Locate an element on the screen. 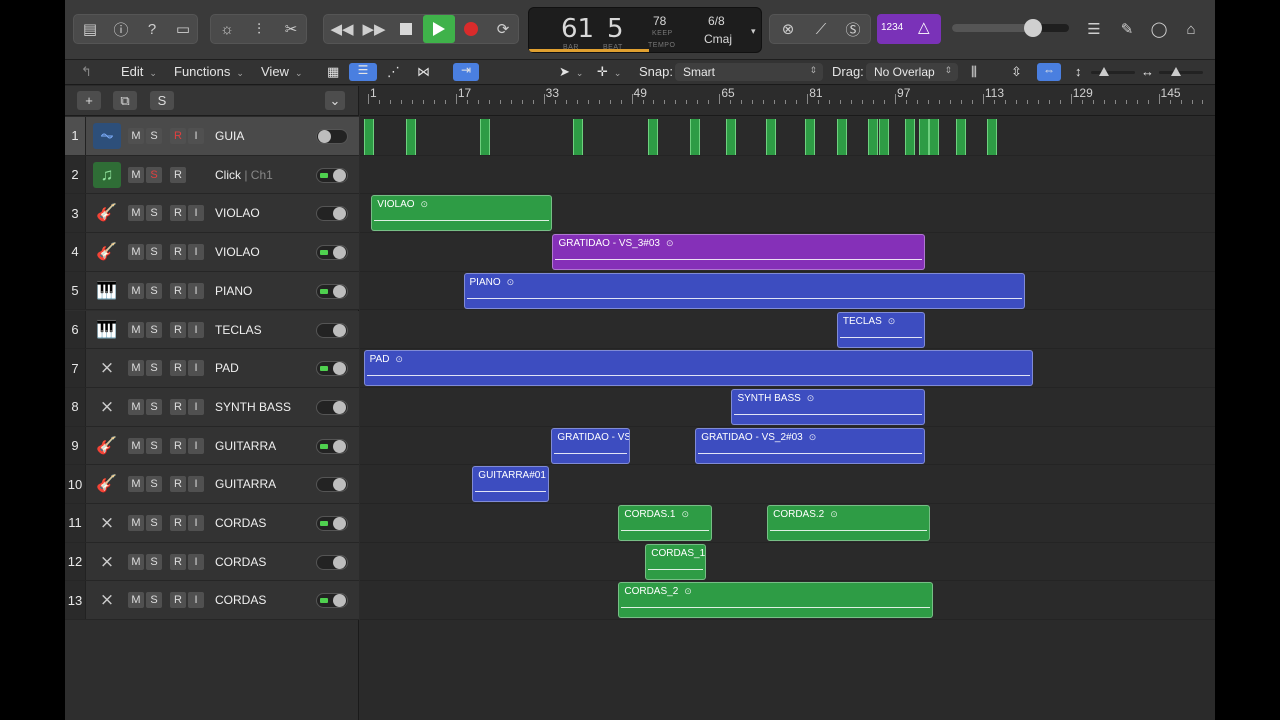 This screenshot has height=720, width=1280. catch-playhead-icon: ⇥ is located at coordinates (466, 72).